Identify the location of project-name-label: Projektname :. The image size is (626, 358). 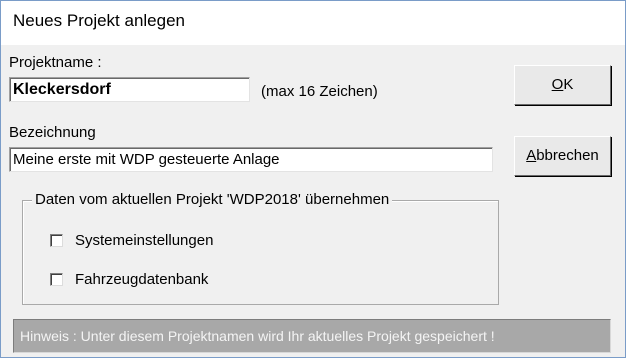
(55, 62).